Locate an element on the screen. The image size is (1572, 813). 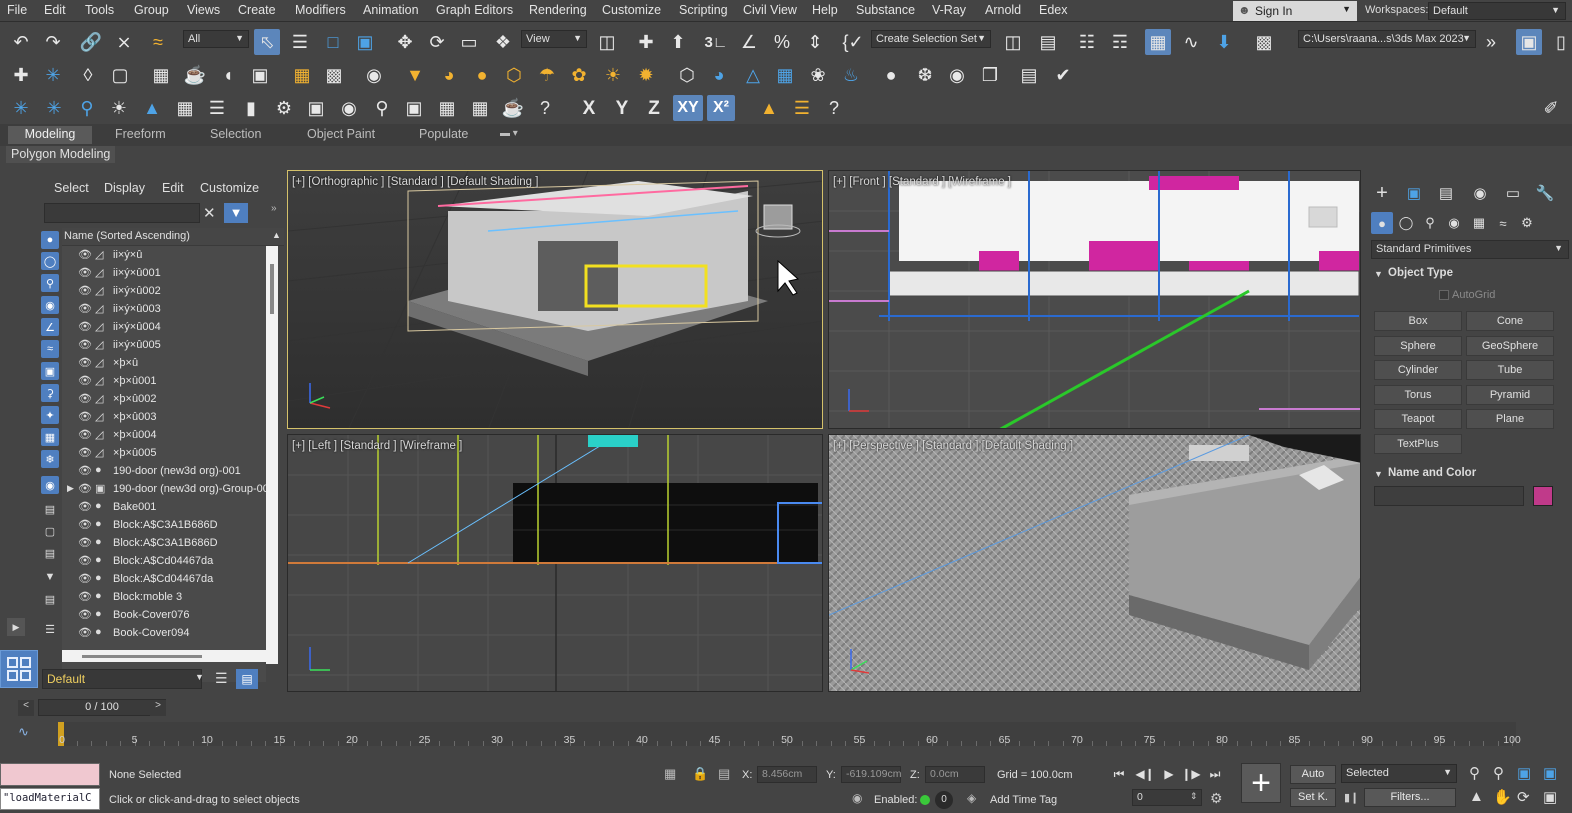
viewport-label: [+] [Left ] [Standard ] [Wireframe ] is located at coordinates (377, 446).